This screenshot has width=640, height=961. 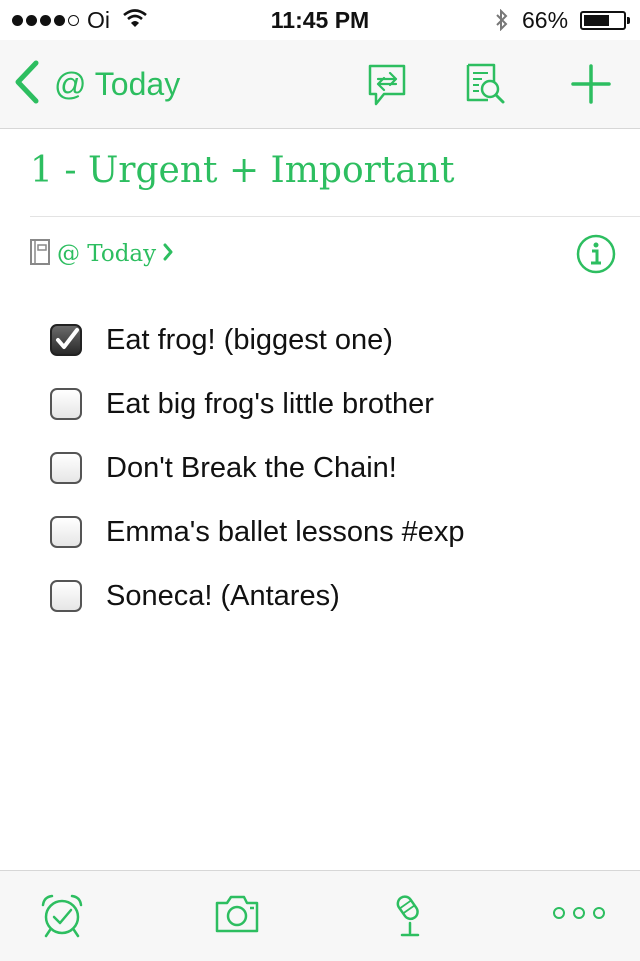 What do you see at coordinates (320, 915) in the screenshot?
I see `bottom-toolbar` at bounding box center [320, 915].